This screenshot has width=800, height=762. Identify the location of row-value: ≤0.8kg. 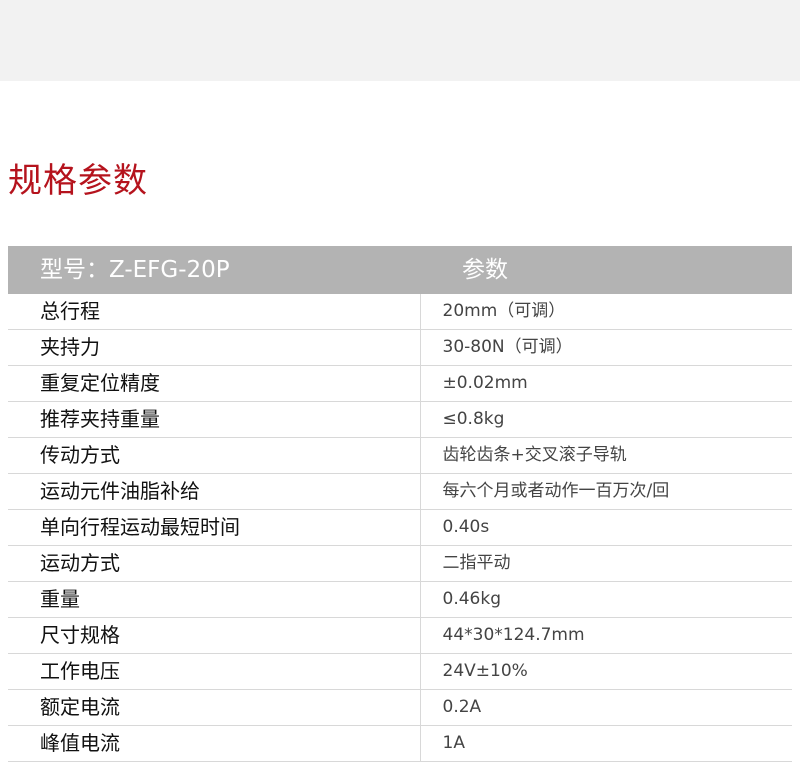
(606, 419).